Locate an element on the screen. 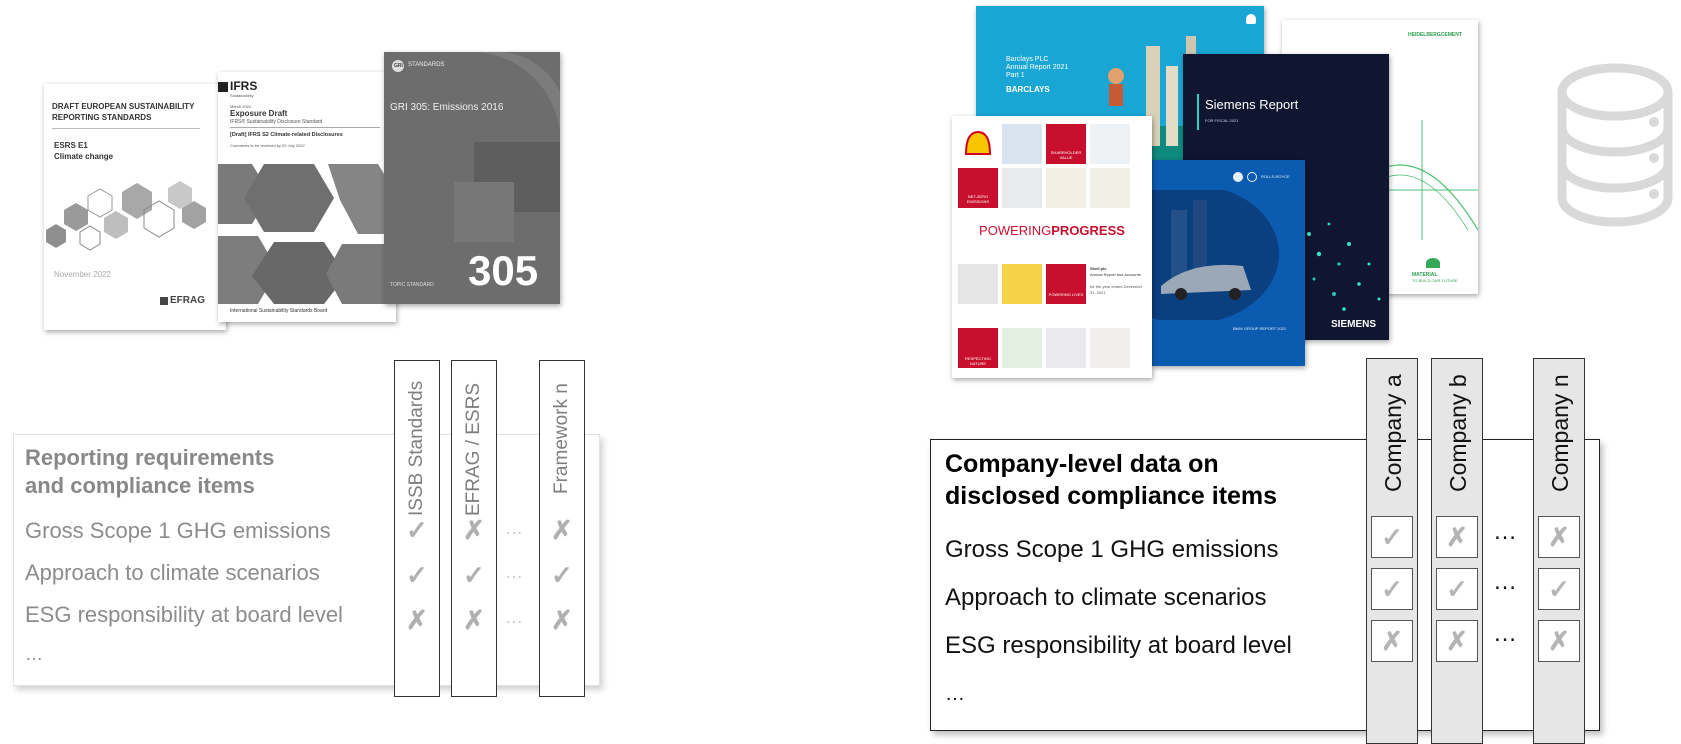 Image resolution: width=1681 pixels, height=744 pixels. tile-respecting-nature: RESPECTING NATURE is located at coordinates (978, 348).